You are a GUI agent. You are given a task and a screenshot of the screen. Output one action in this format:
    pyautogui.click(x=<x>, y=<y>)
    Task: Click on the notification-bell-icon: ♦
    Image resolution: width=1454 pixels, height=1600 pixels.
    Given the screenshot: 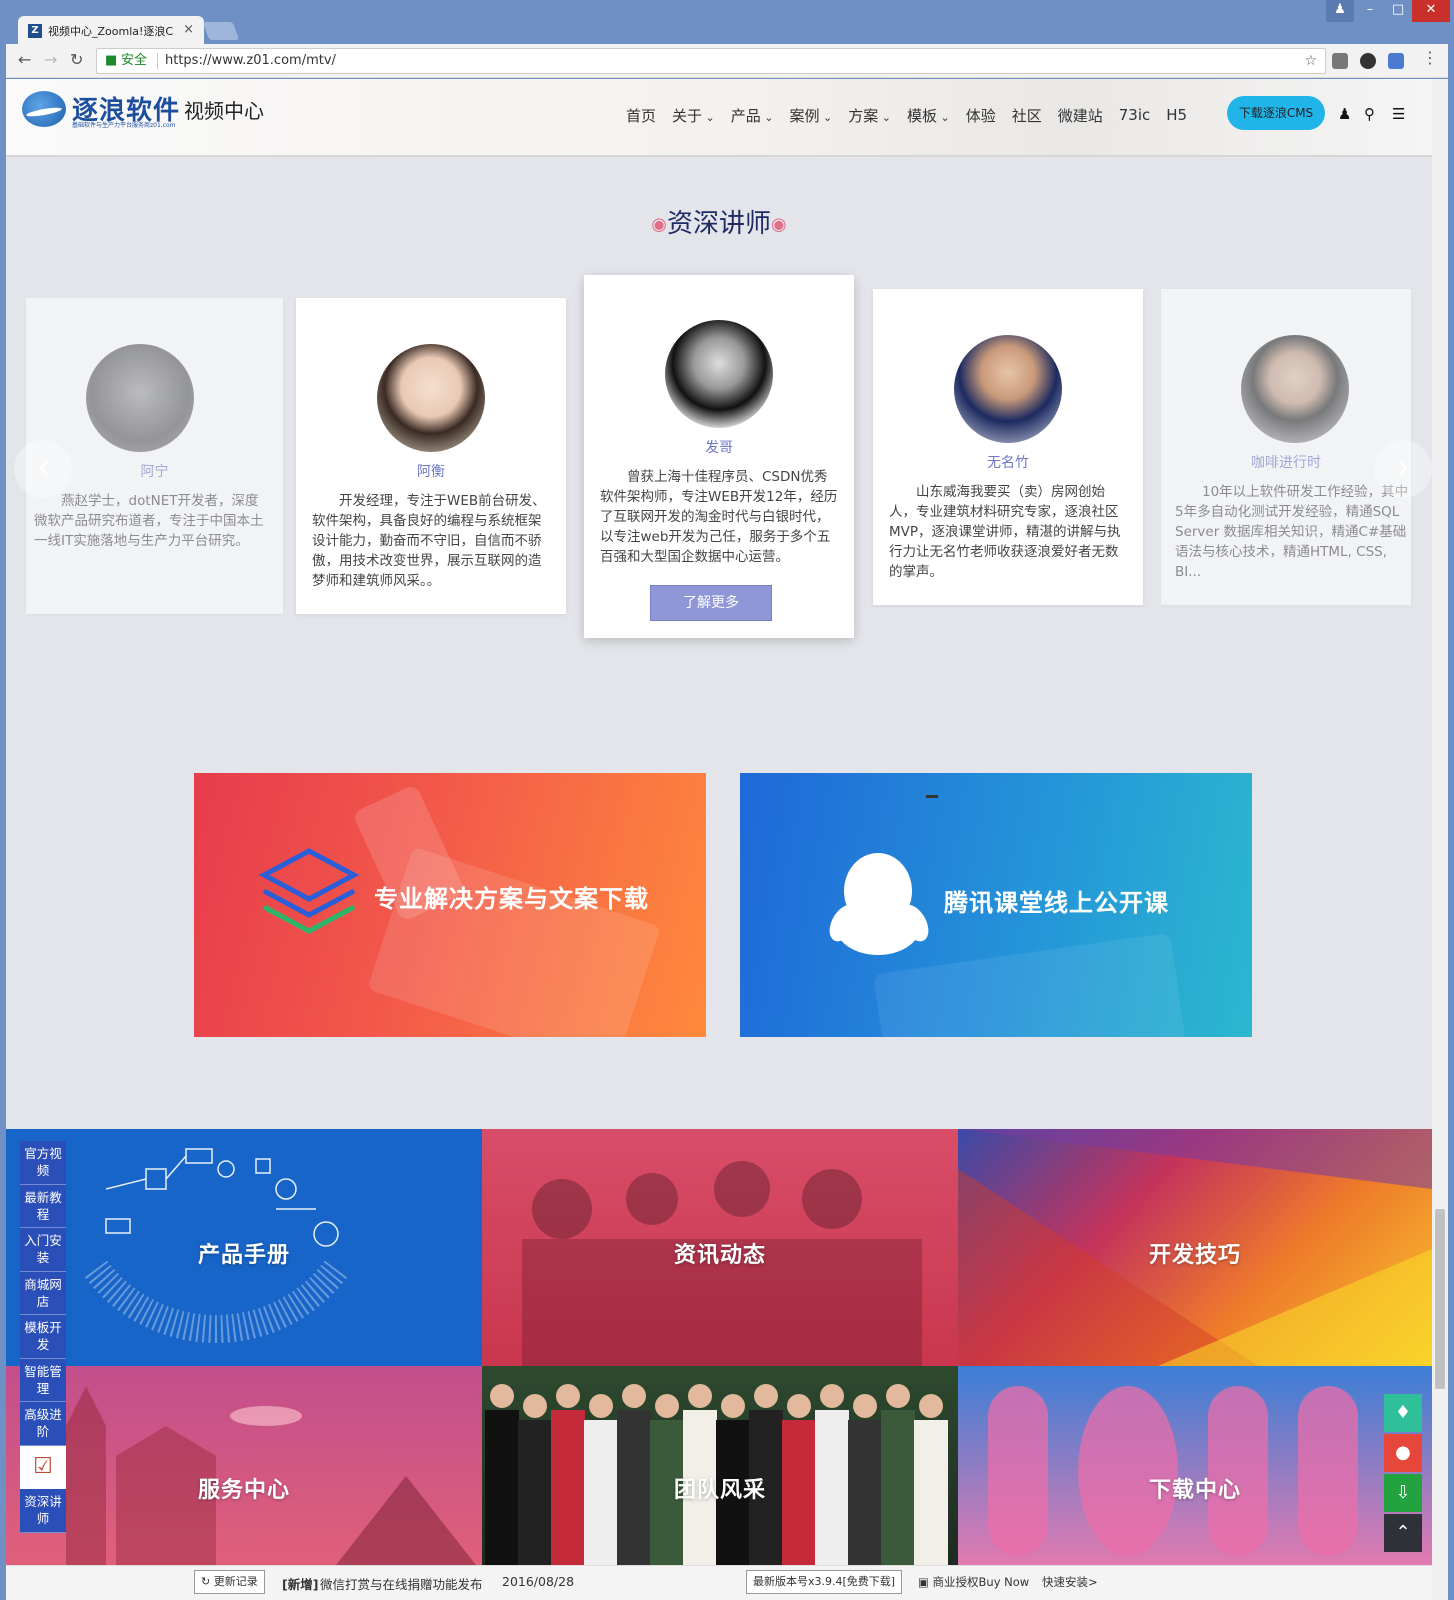 What is the action you would take?
    pyautogui.click(x=1403, y=1413)
    